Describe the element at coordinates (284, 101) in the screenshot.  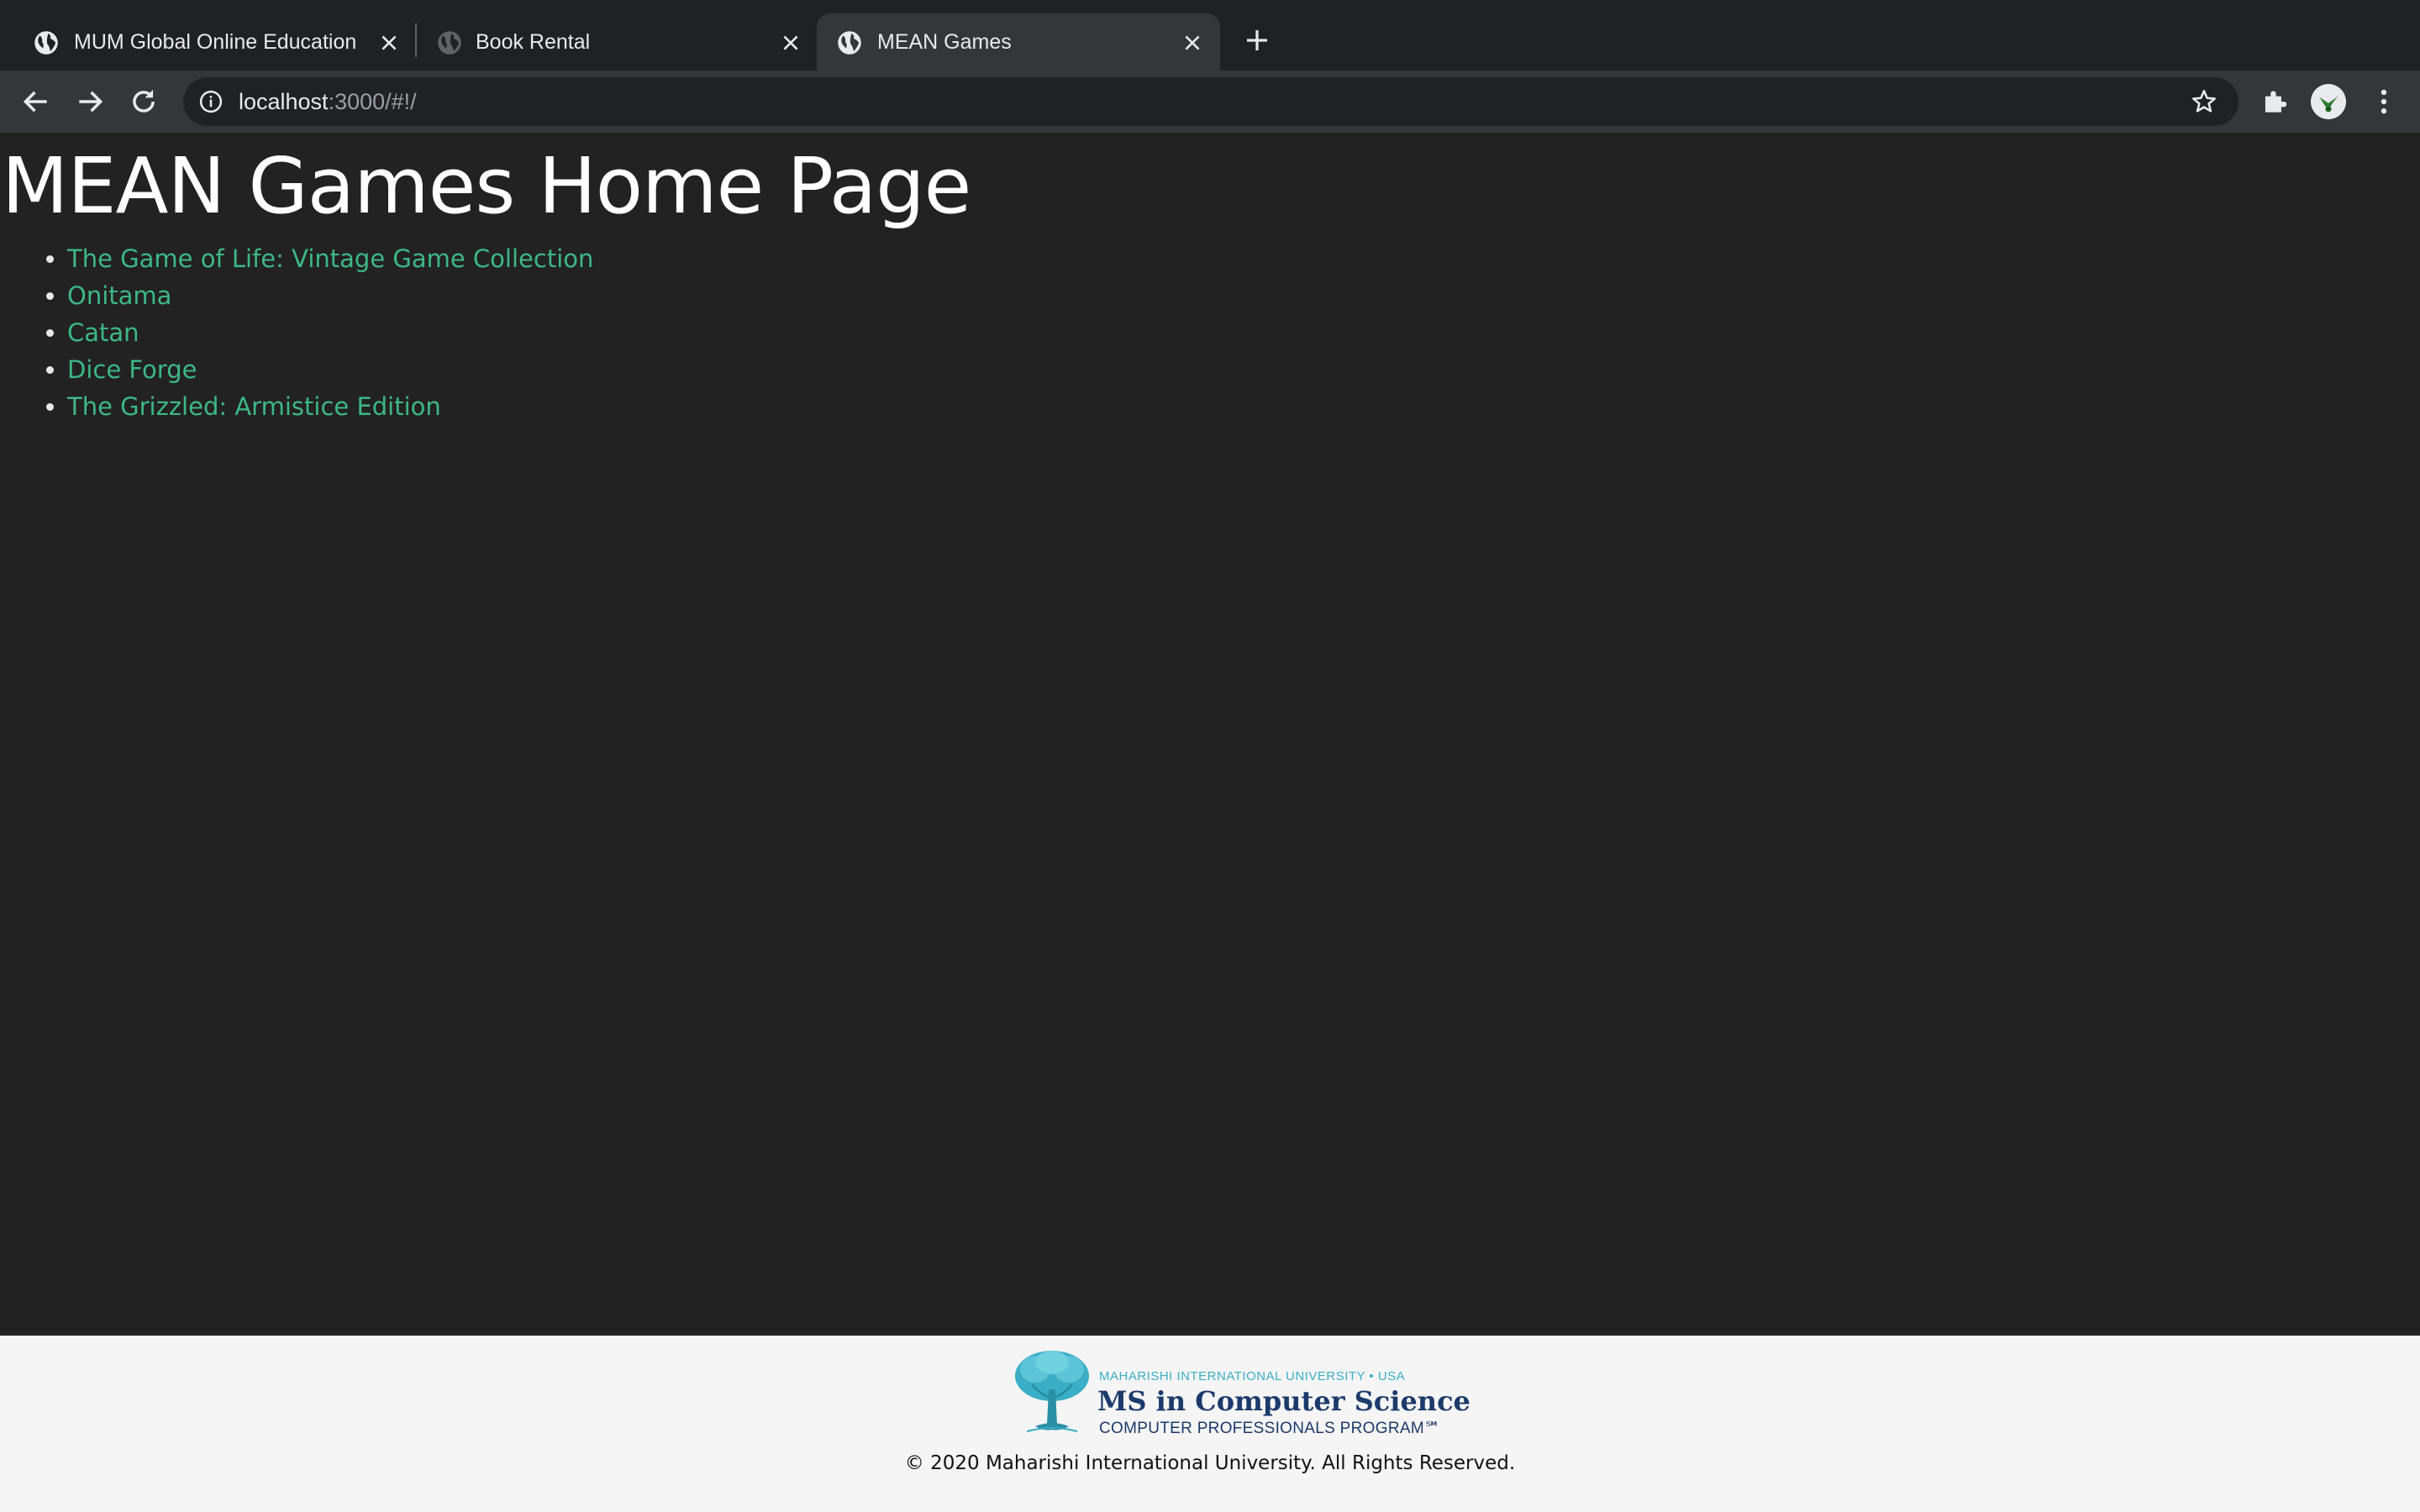
I see `url-host: localhost` at that location.